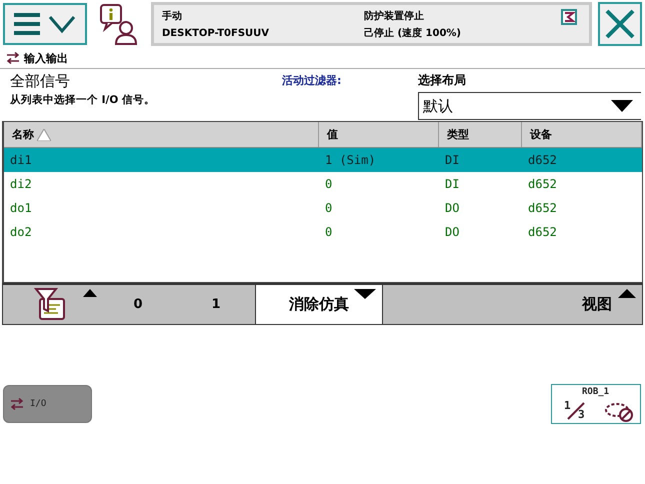  What do you see at coordinates (312, 81) in the screenshot?
I see `filter-label: 活动过滤器:` at bounding box center [312, 81].